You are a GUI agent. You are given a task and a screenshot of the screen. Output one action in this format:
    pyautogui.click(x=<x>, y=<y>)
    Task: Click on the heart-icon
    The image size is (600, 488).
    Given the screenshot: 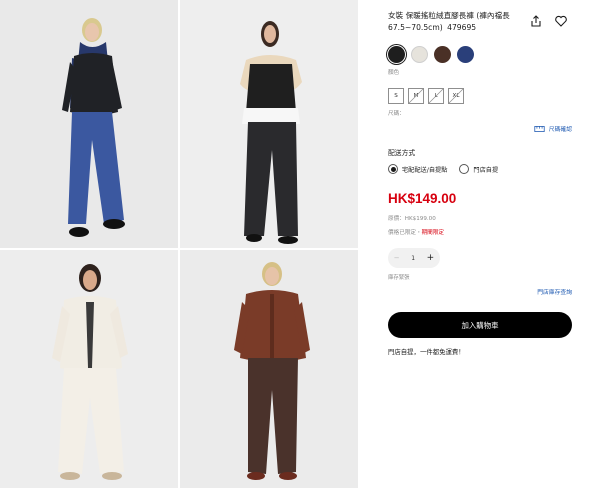 What is the action you would take?
    pyautogui.click(x=561, y=21)
    